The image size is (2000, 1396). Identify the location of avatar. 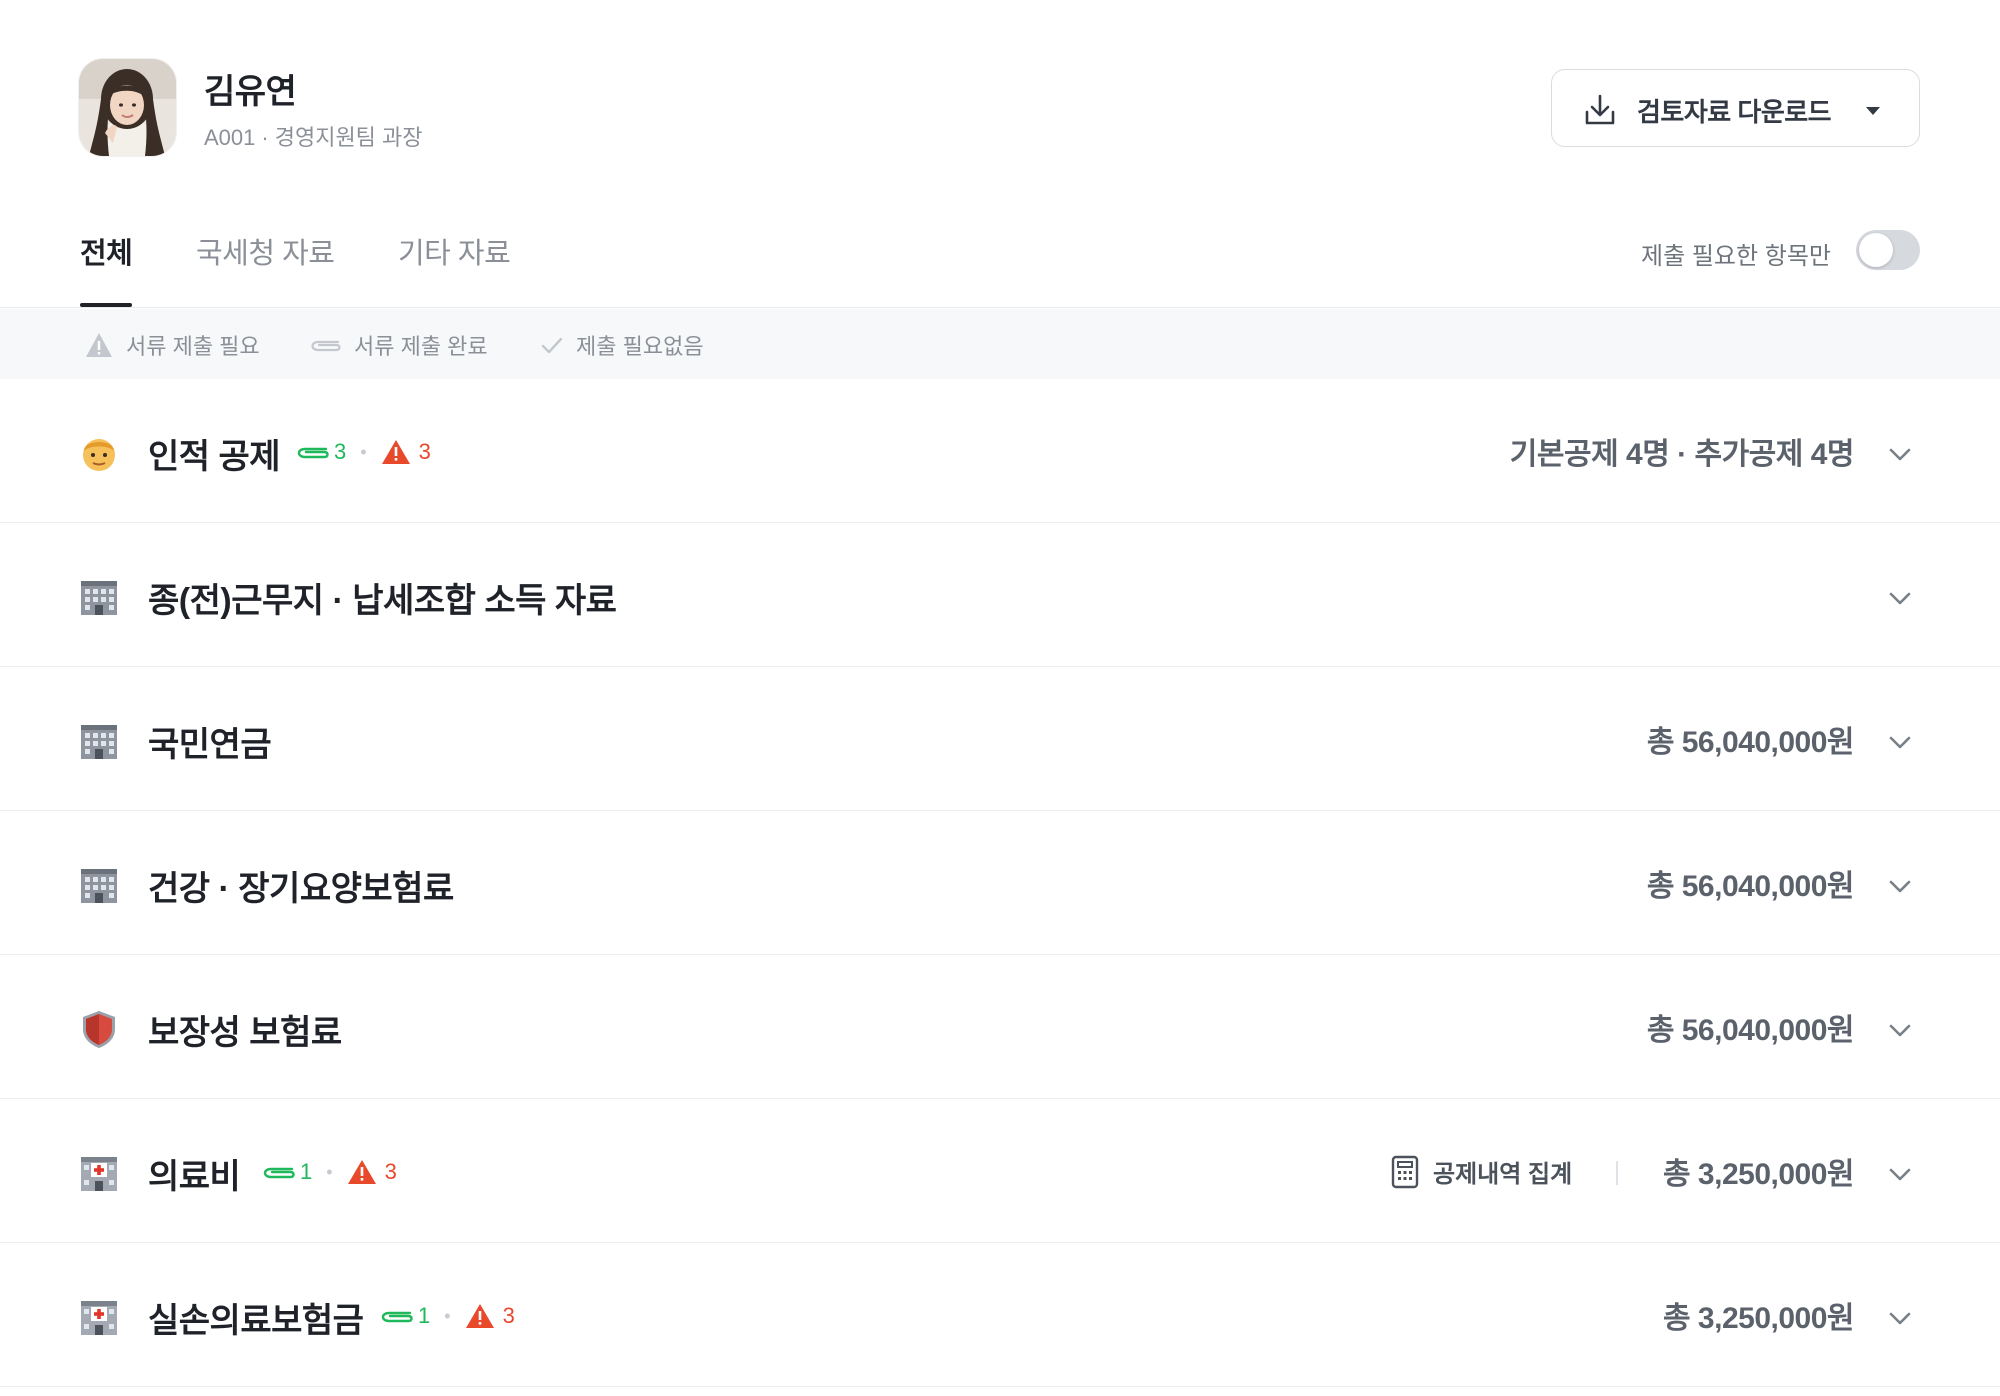
(127, 107).